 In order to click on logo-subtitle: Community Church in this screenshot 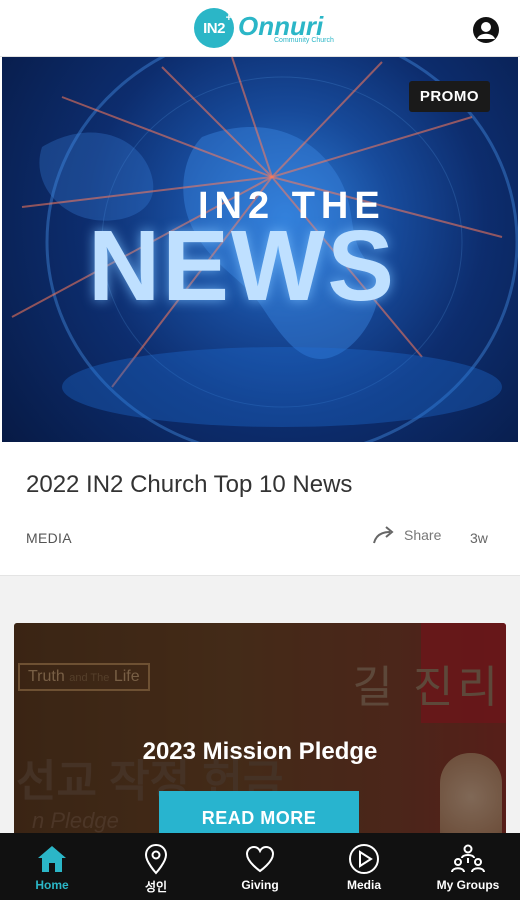, I will do `click(304, 40)`.